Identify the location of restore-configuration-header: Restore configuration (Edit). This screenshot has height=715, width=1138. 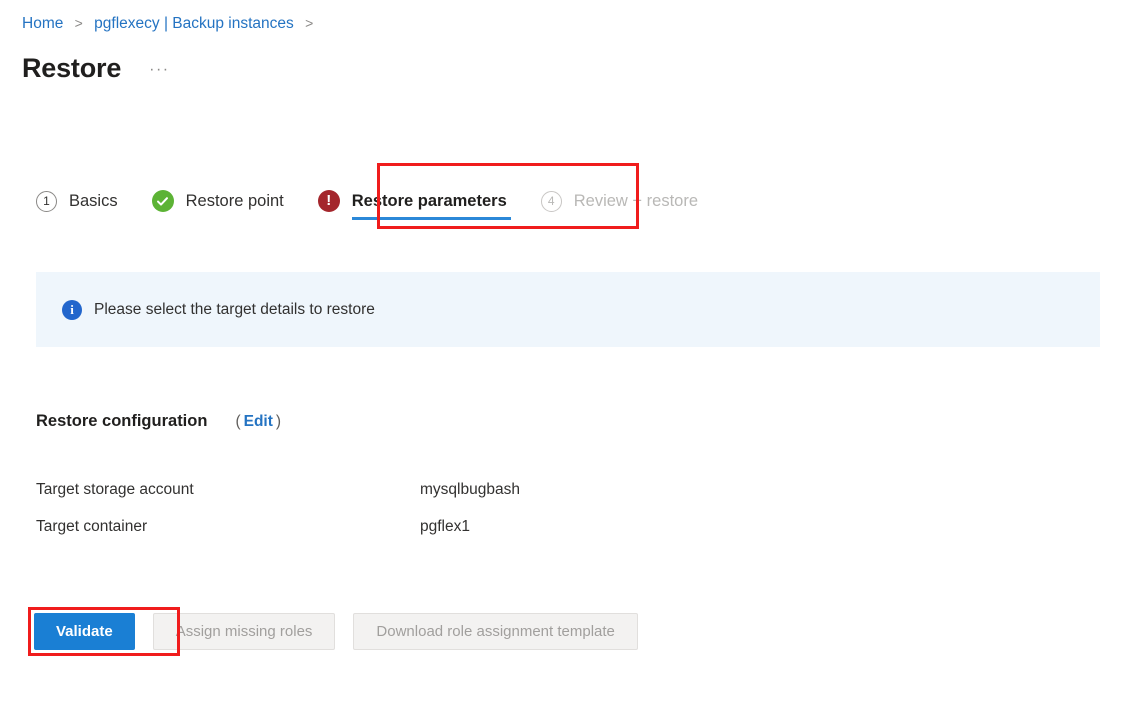
(158, 421).